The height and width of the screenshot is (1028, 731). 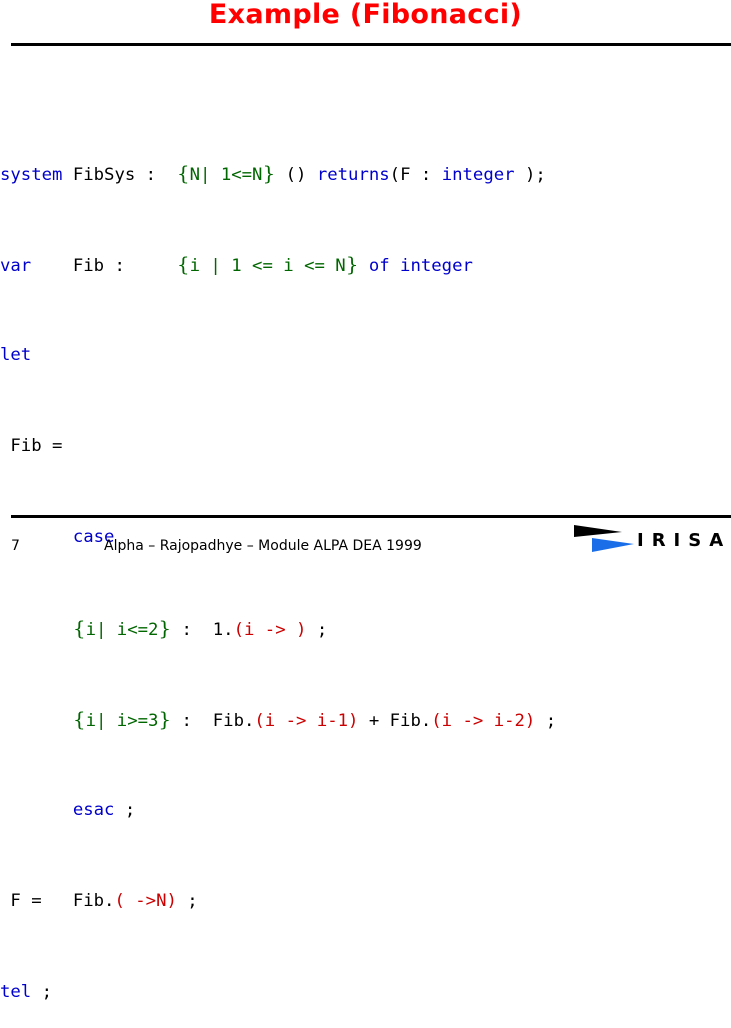 I want to click on domain-text: i| i<=2, so click(x=122, y=630).